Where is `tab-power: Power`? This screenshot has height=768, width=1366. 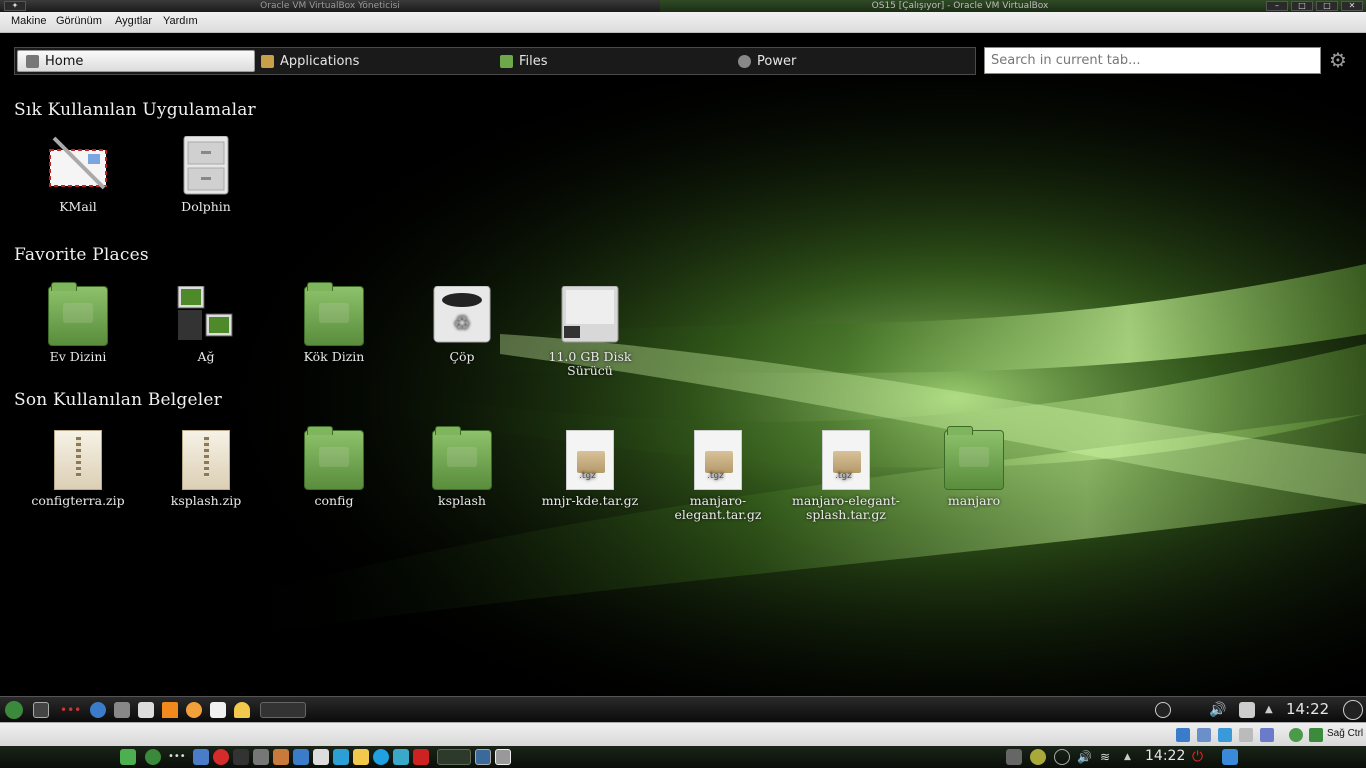 tab-power: Power is located at coordinates (853, 61).